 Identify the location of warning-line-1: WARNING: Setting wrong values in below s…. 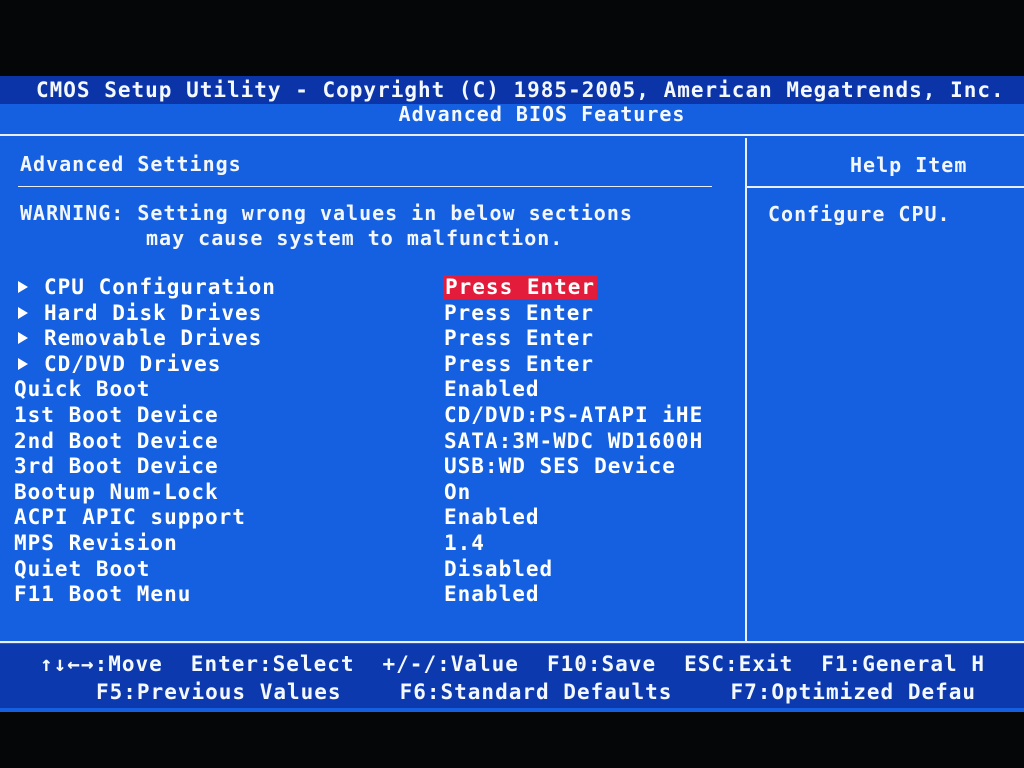
(326, 213).